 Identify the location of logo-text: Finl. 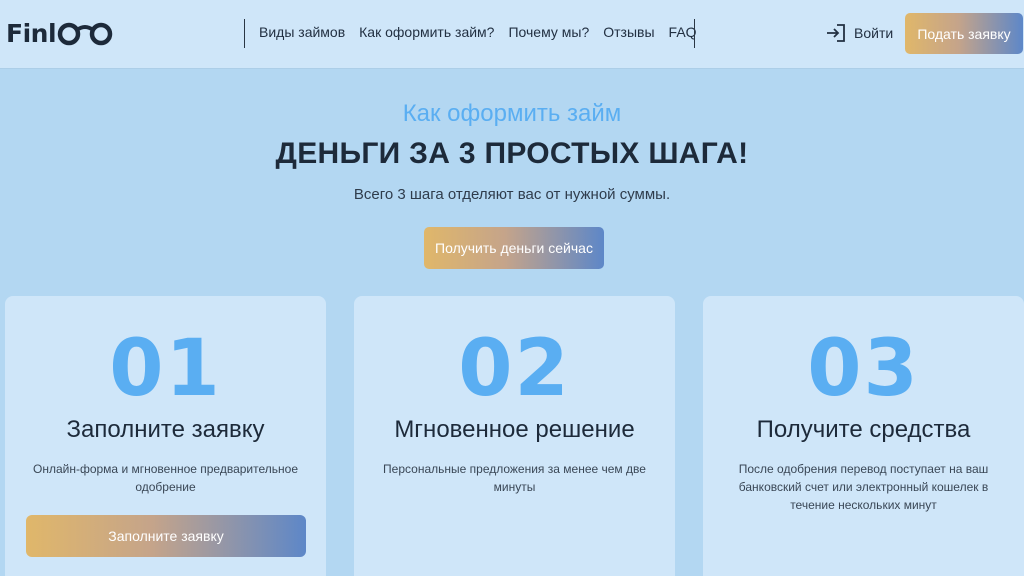
(31, 33).